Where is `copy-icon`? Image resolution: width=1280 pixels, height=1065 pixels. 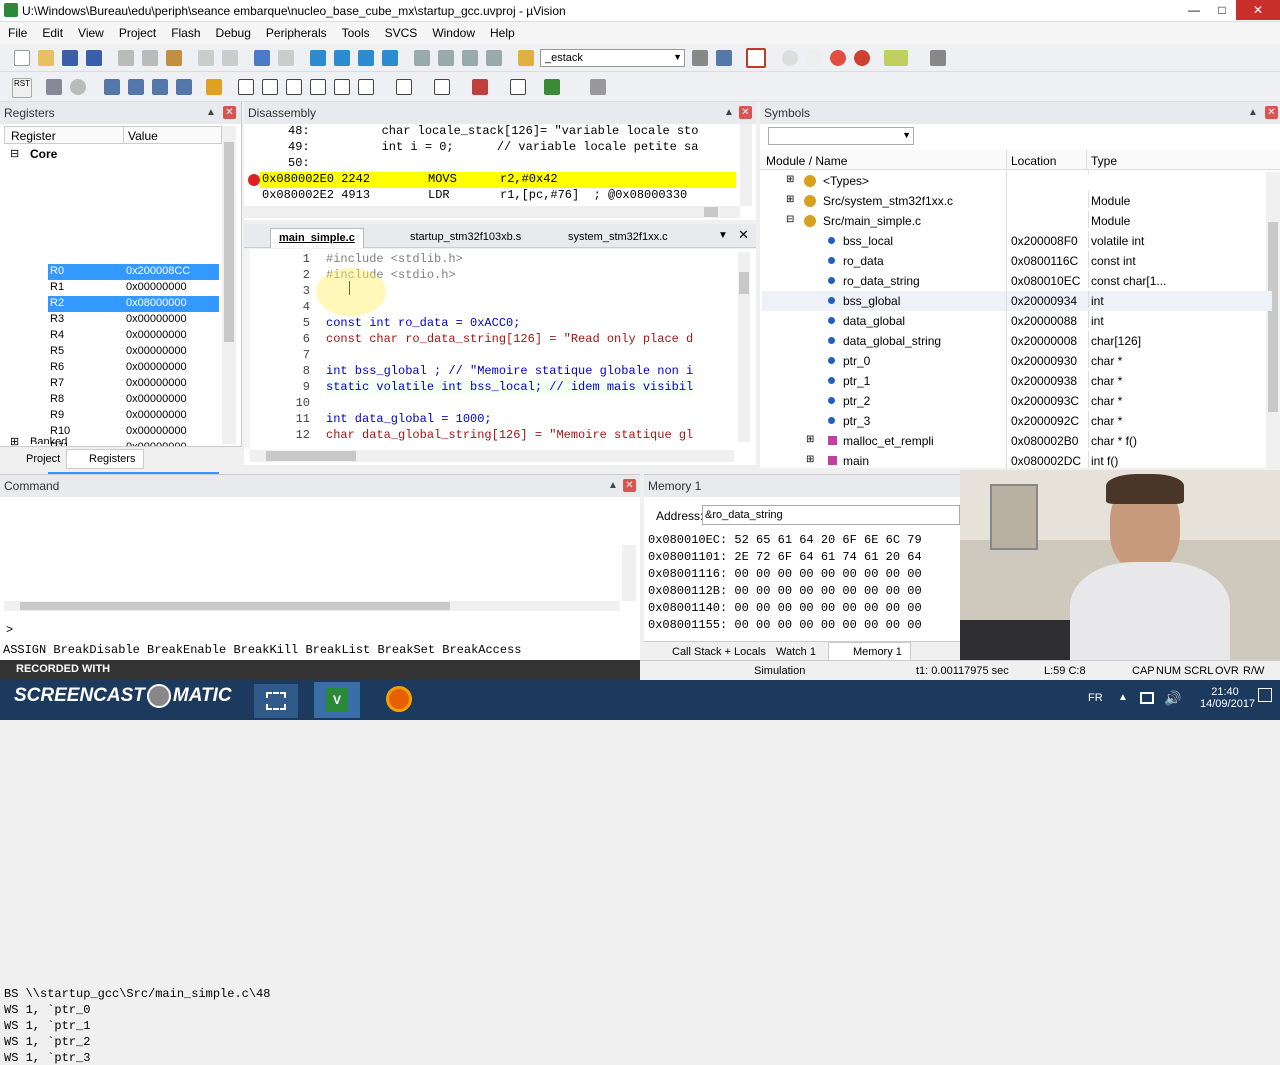 copy-icon is located at coordinates (150, 58).